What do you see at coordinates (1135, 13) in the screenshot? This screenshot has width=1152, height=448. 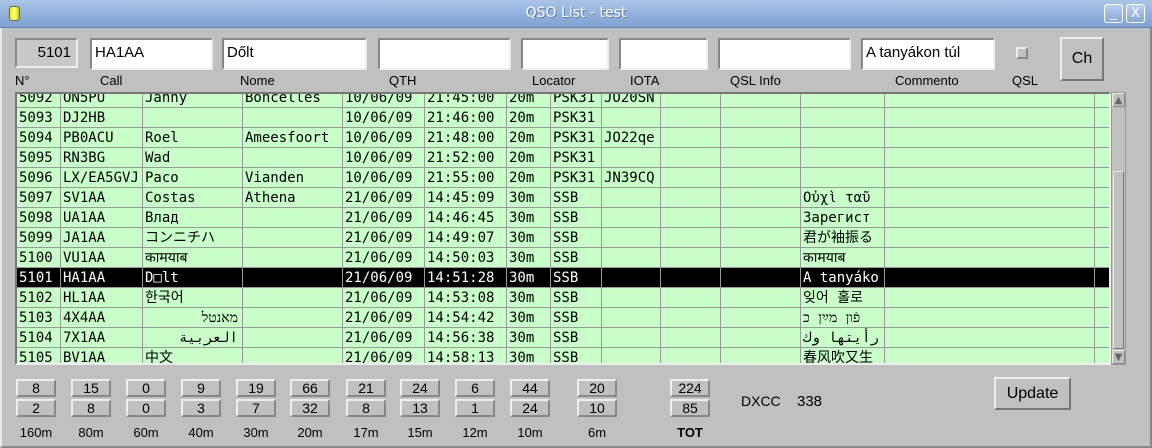 I see `close-button: X` at bounding box center [1135, 13].